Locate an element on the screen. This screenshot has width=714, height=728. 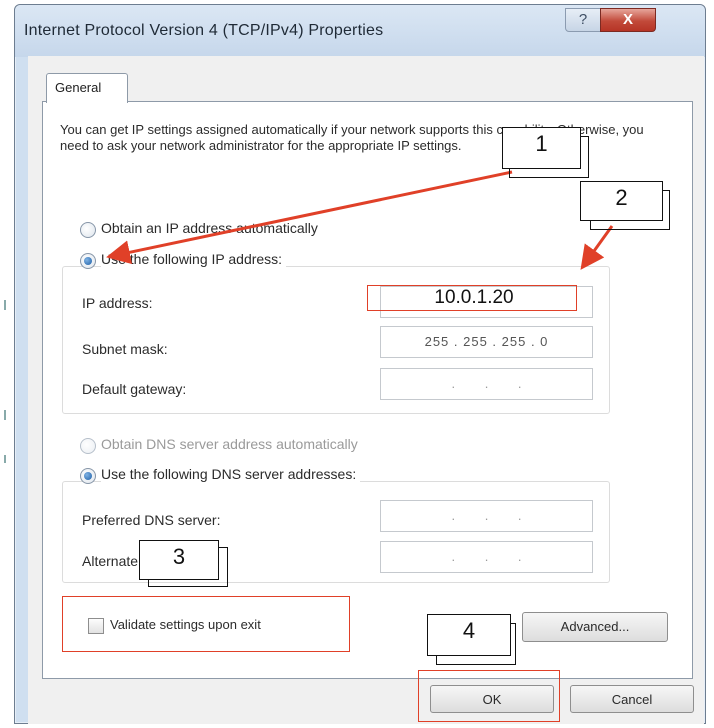
annotation-label-1: 1 is located at coordinates (541, 148).